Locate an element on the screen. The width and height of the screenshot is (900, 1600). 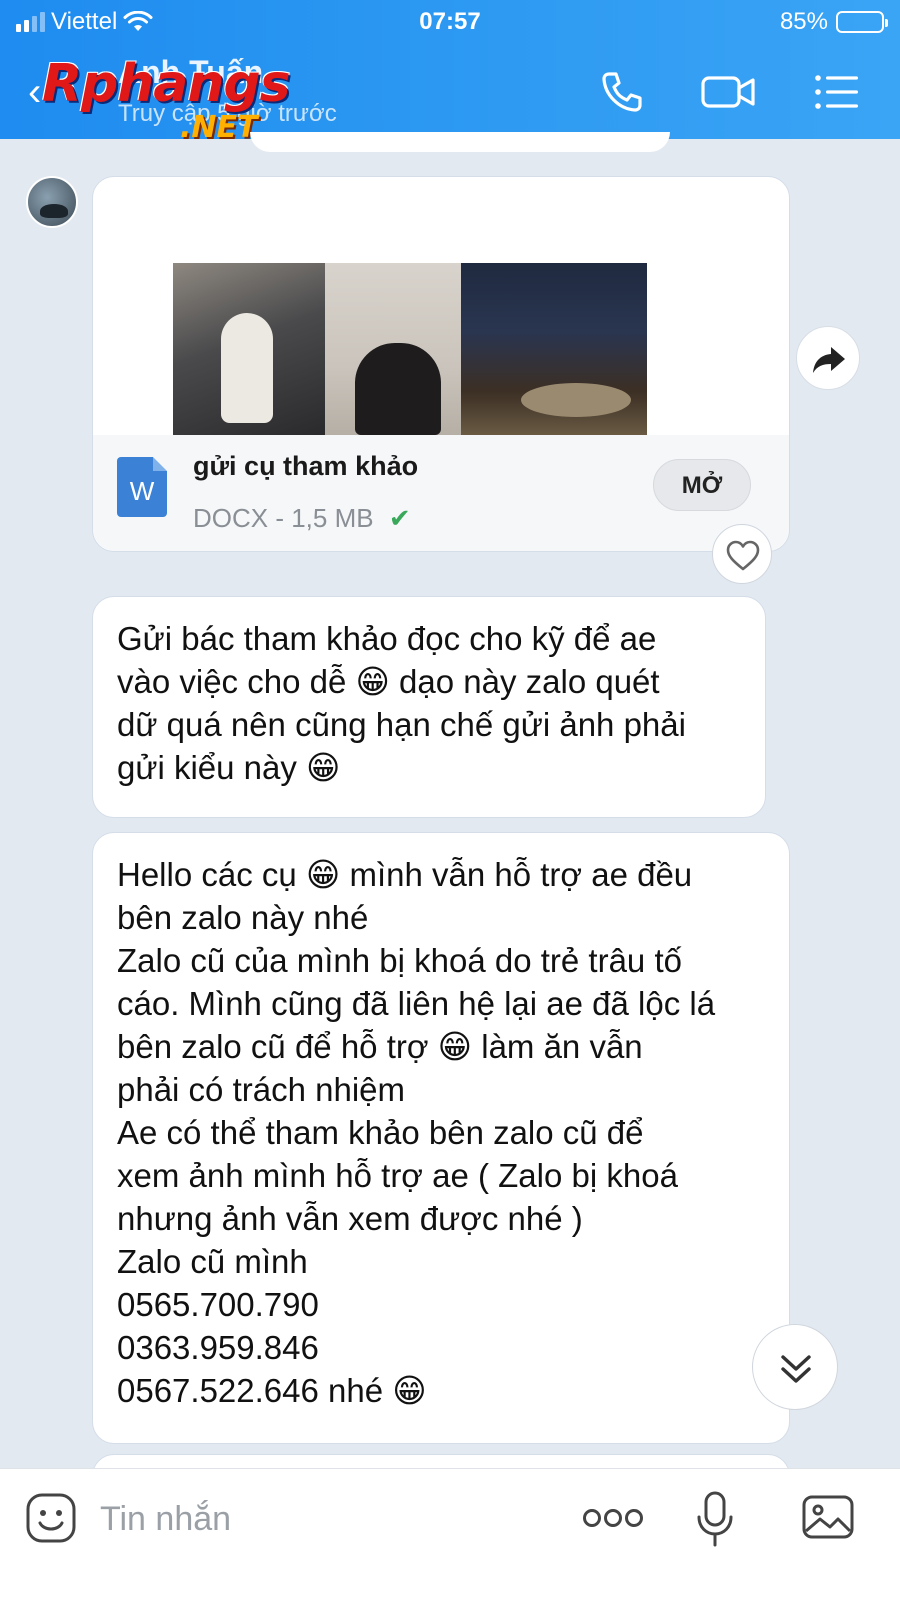
back-icon: ‹ is located at coordinates (34, 92).